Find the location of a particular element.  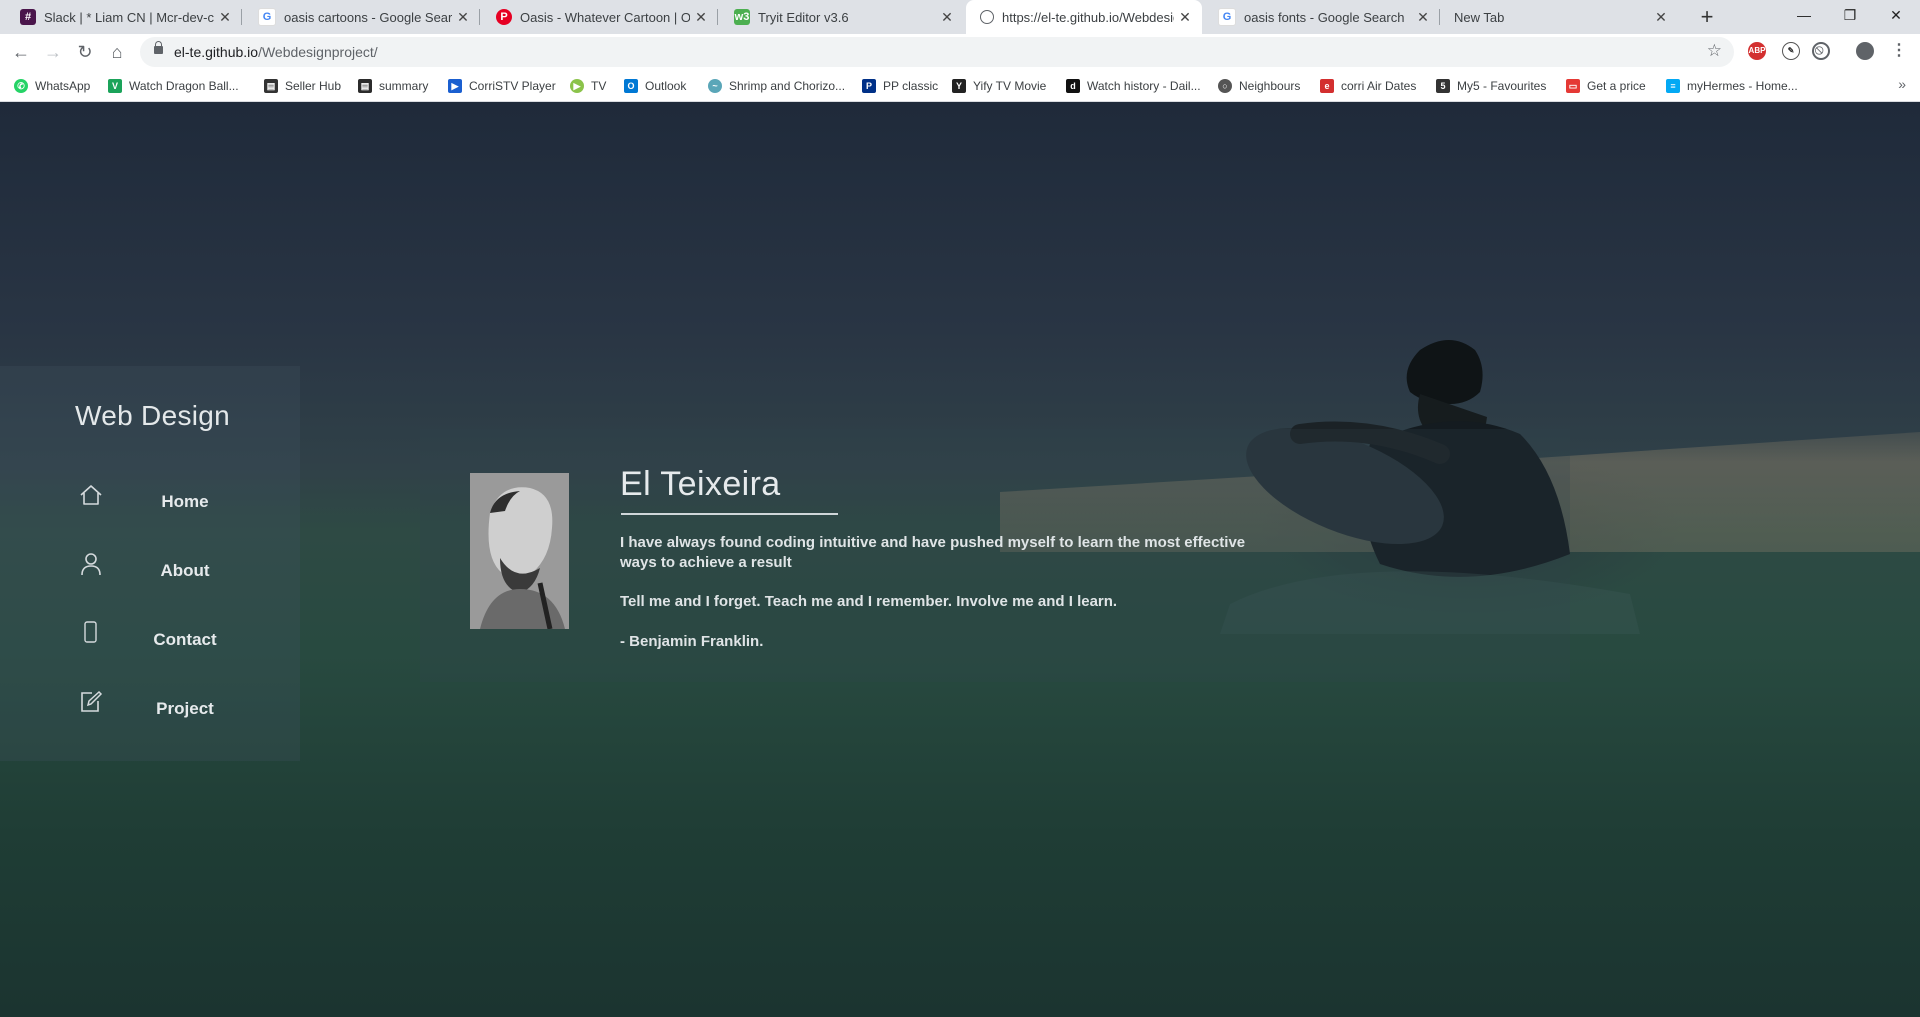

address-bar: el-te.github.io/Webdesignproject/ ☆ is located at coordinates (937, 52).